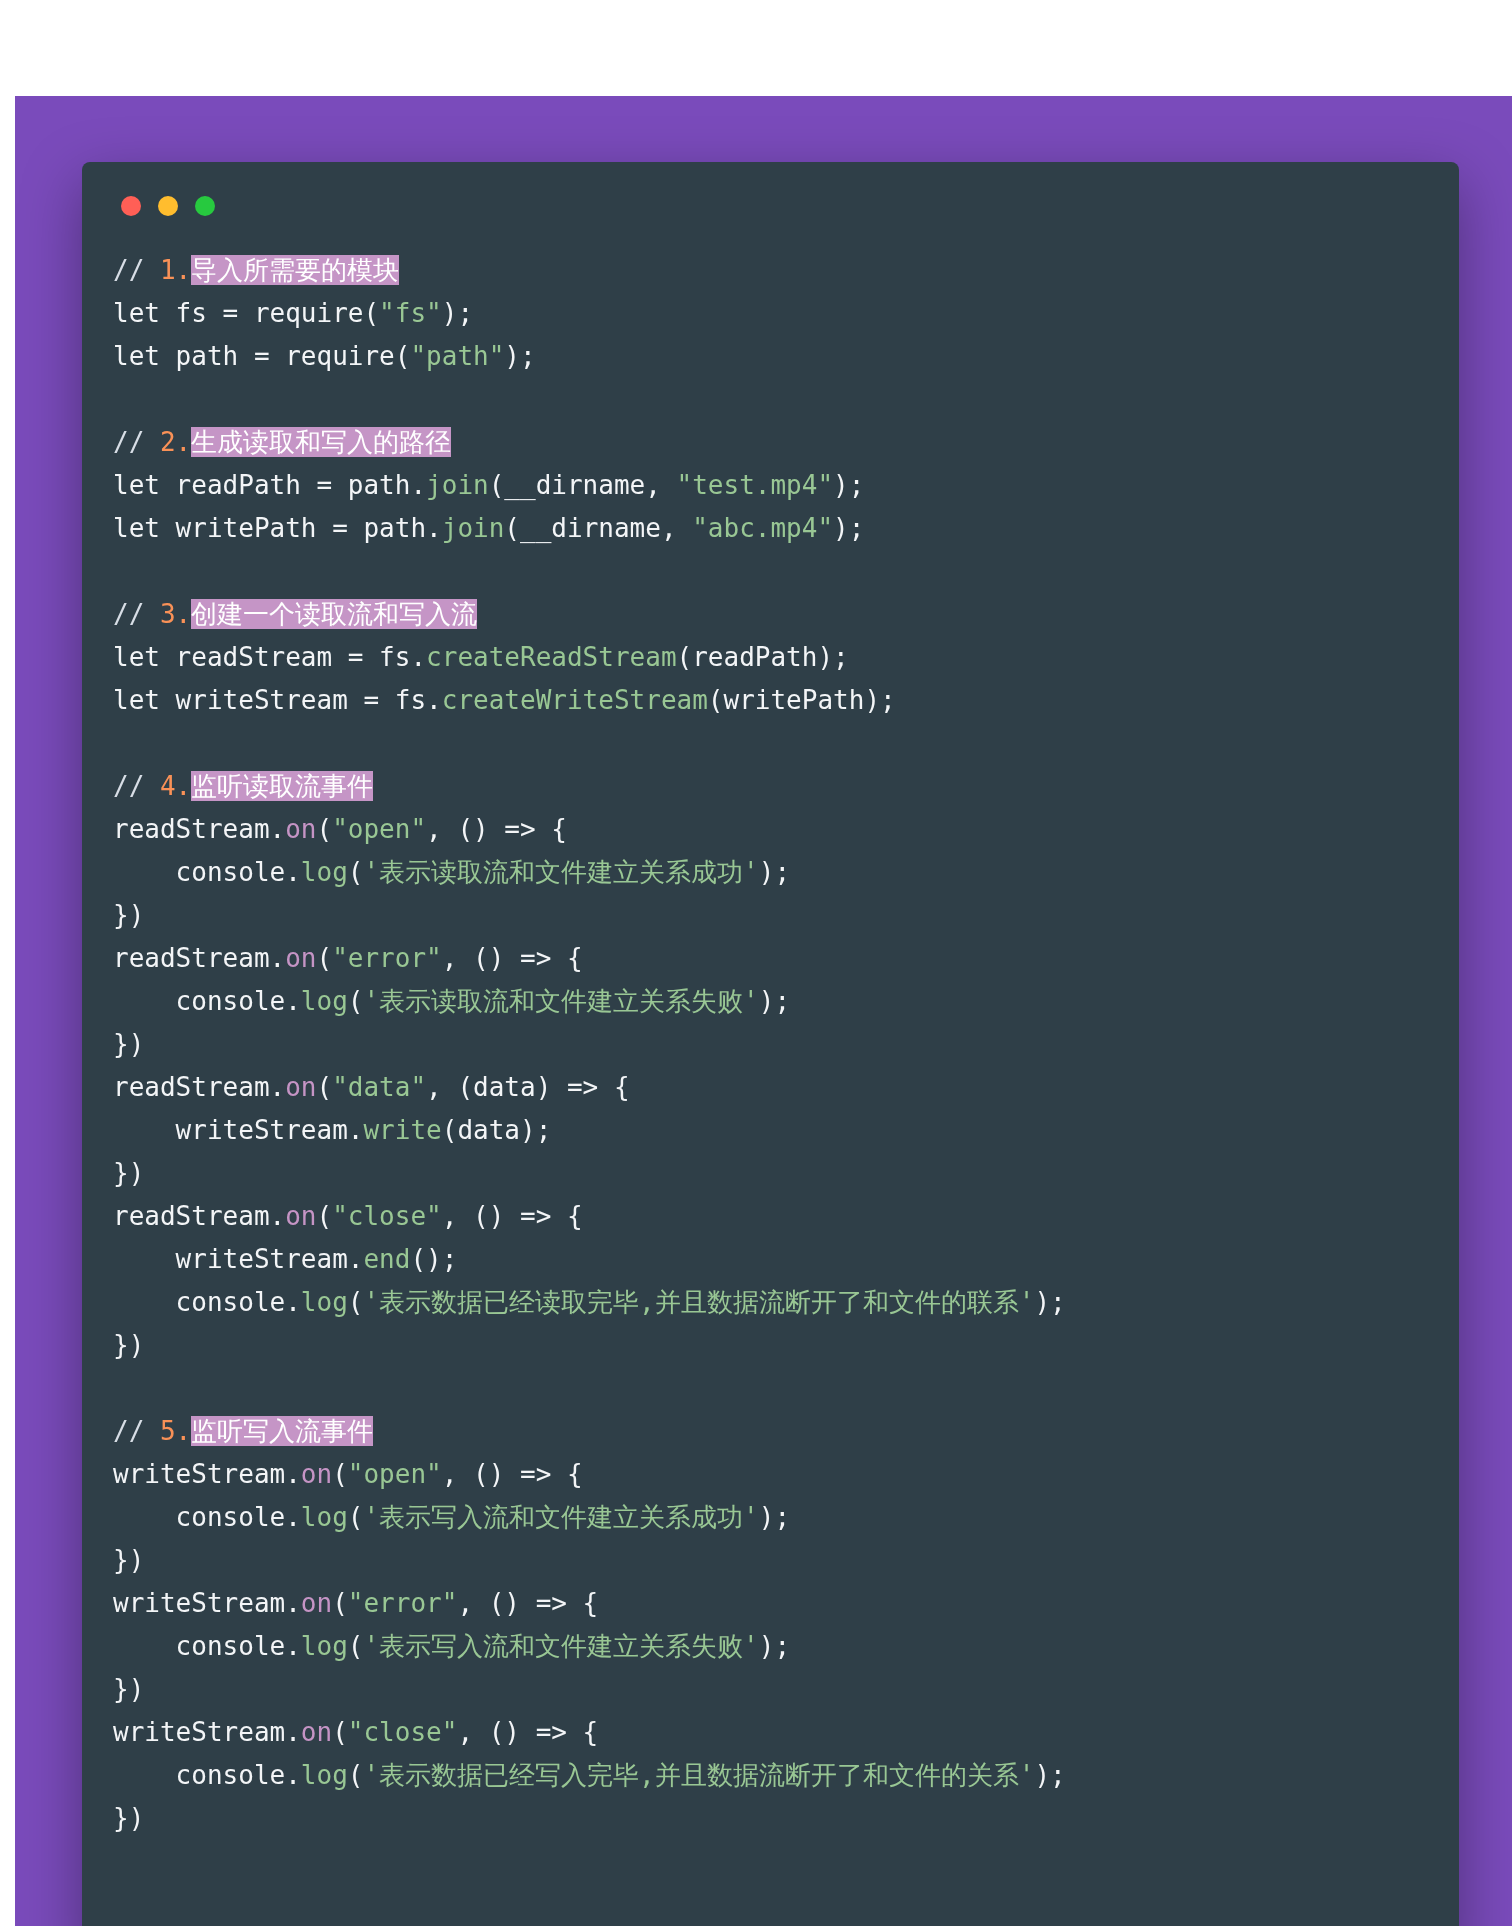 This screenshot has height=1926, width=1512. Describe the element at coordinates (256, 270) in the screenshot. I see `code-line: // 1.导入所需要的模块` at that location.